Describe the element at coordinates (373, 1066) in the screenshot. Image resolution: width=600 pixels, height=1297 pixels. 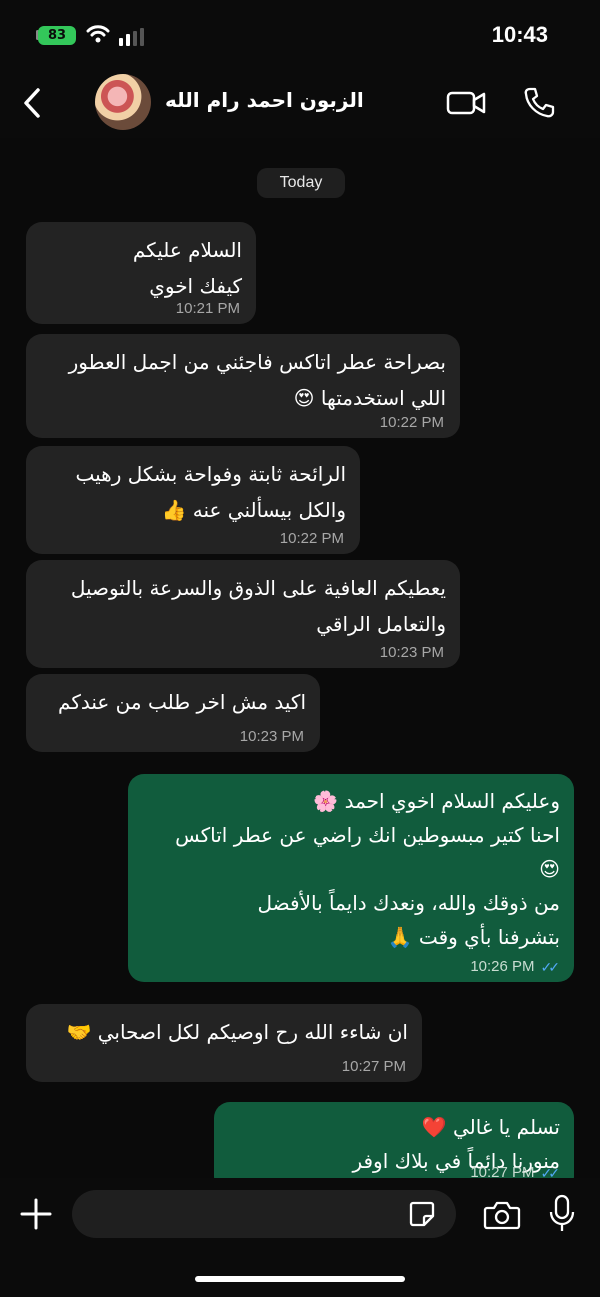
I see `message-time: 10:27 PM` at that location.